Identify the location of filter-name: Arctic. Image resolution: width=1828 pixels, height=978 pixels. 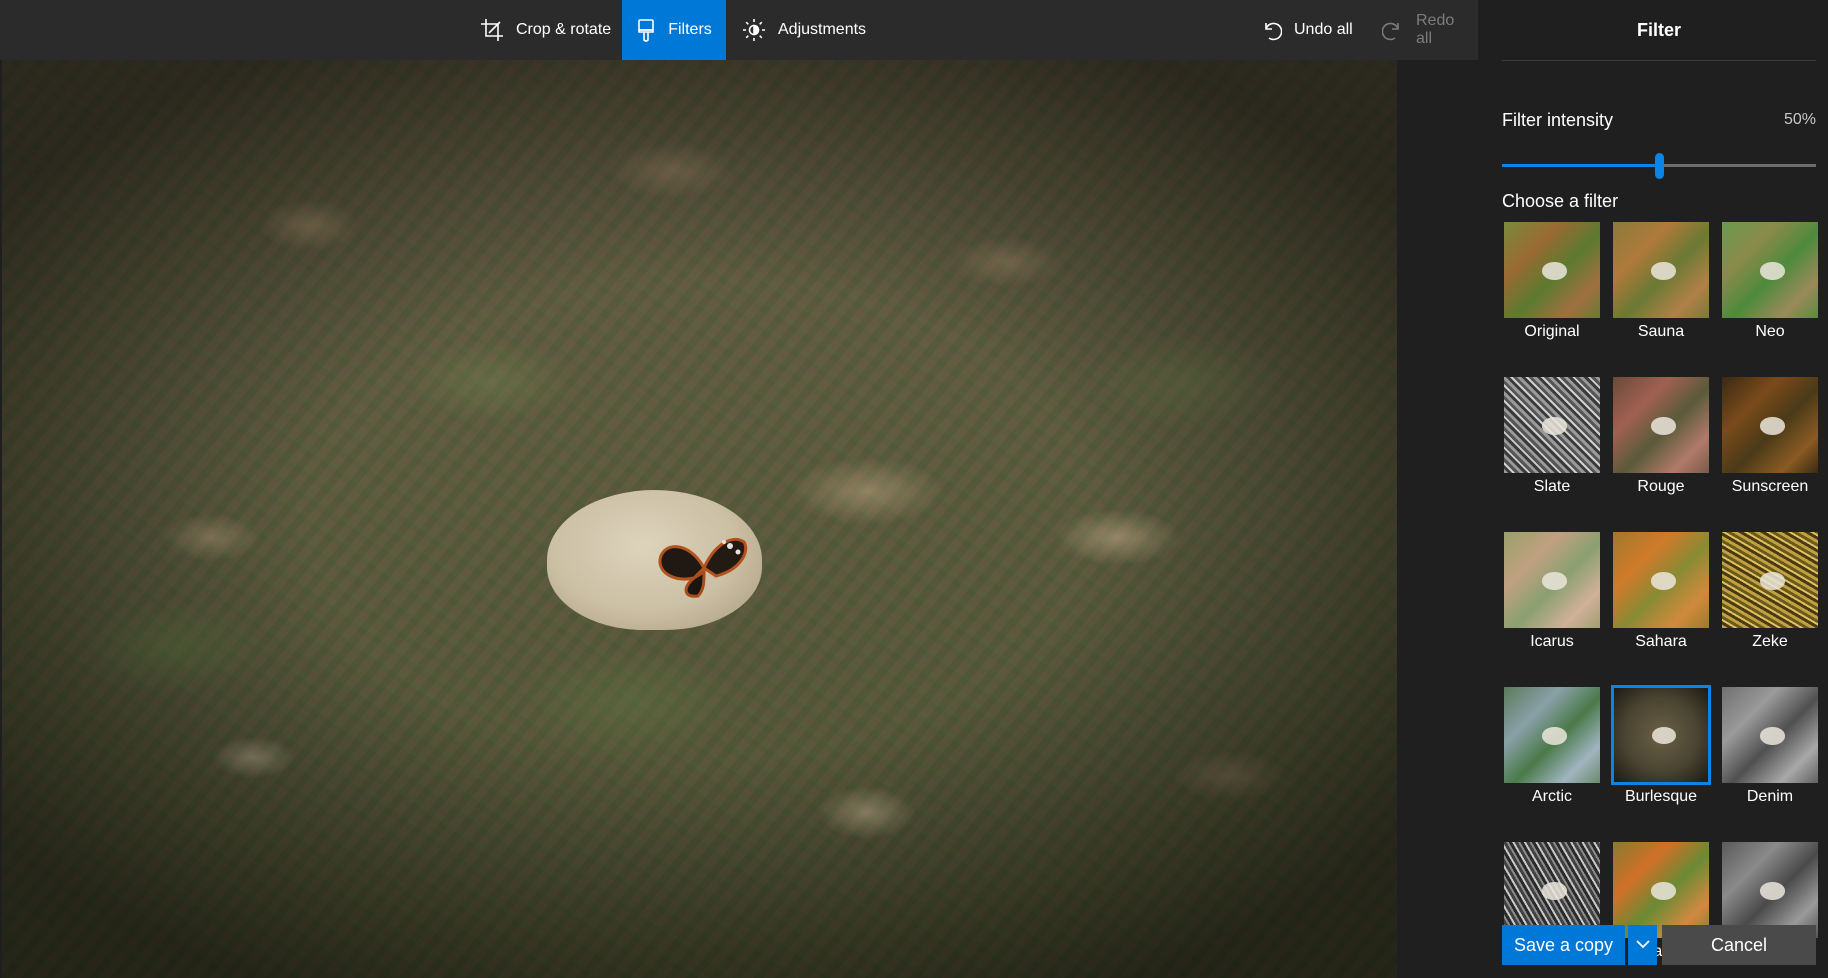
(1552, 796).